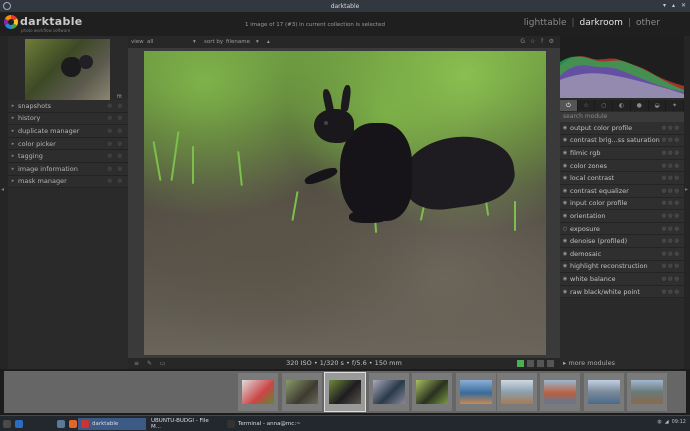 This screenshot has width=690, height=431. Describe the element at coordinates (264, 424) in the screenshot. I see `taskbar-terminal: Terminal - anna@mc:~` at that location.